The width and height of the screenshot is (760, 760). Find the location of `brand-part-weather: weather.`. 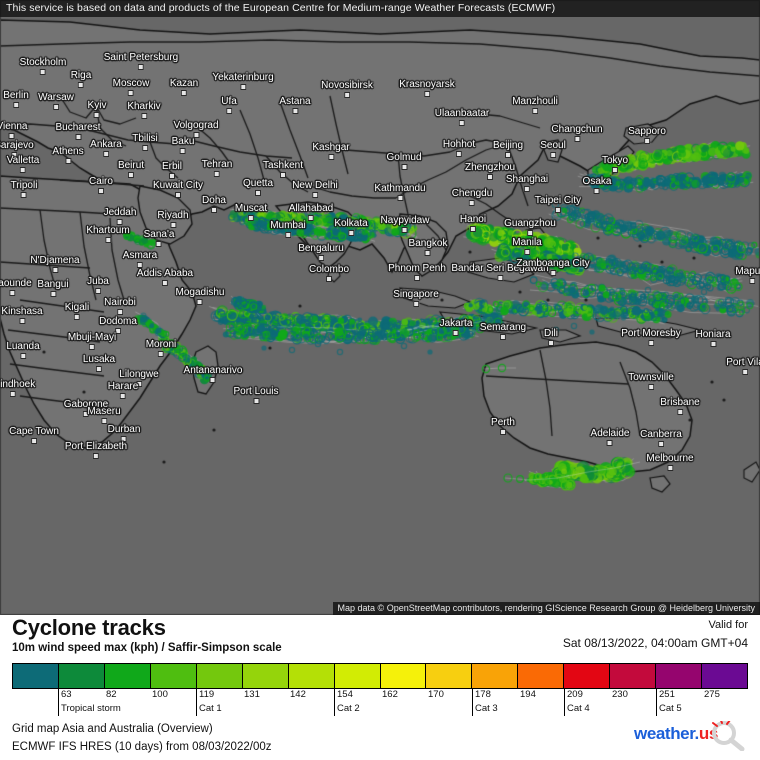

brand-part-weather: weather. is located at coordinates (666, 733).